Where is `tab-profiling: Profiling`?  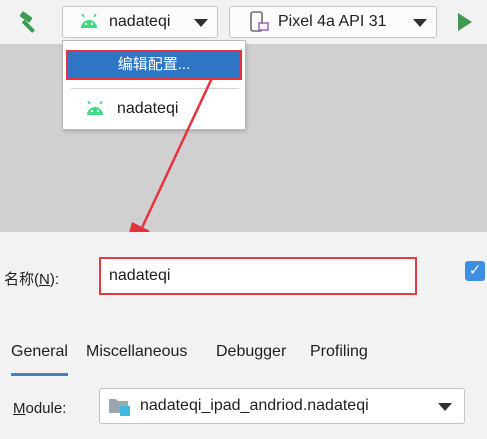
tab-profiling: Profiling is located at coordinates (339, 358).